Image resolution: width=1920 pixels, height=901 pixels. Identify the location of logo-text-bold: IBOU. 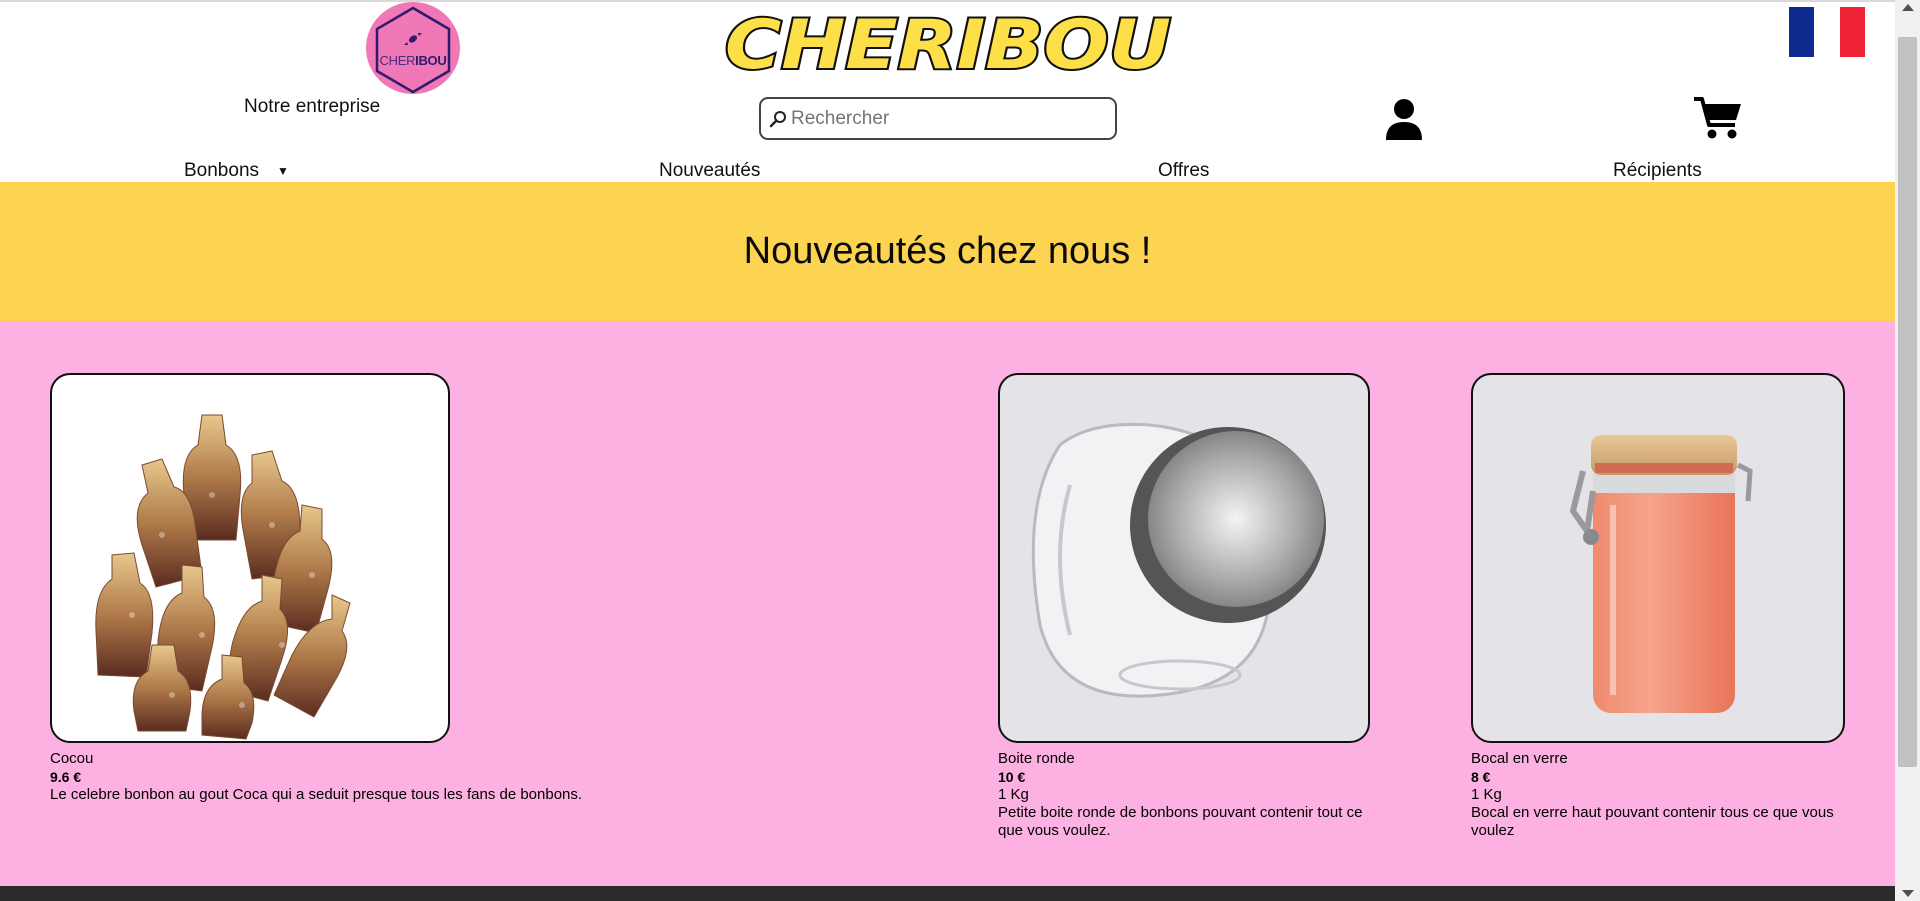
(431, 60).